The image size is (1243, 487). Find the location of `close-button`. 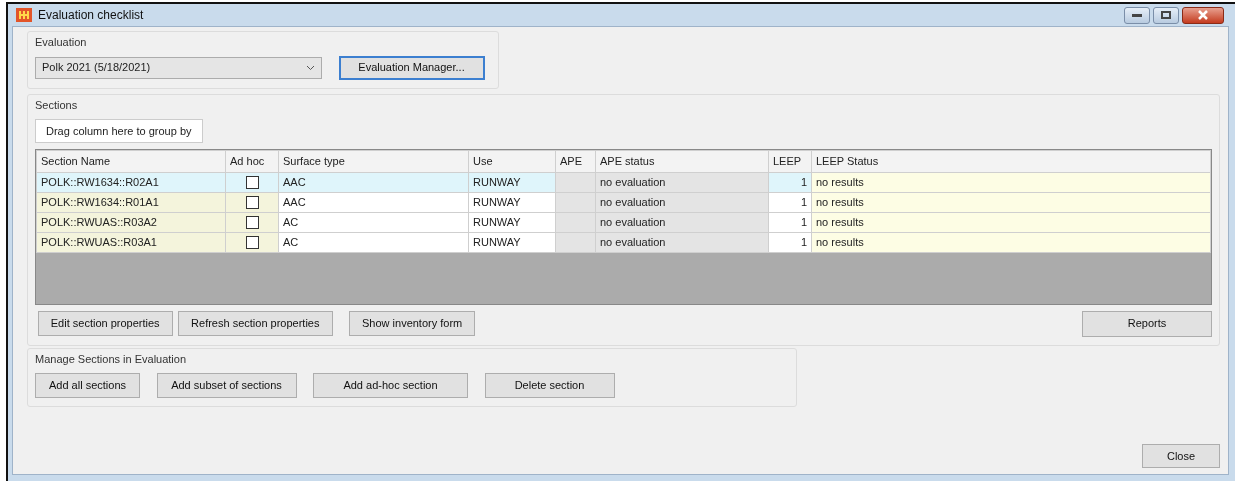

close-button is located at coordinates (1202, 15).